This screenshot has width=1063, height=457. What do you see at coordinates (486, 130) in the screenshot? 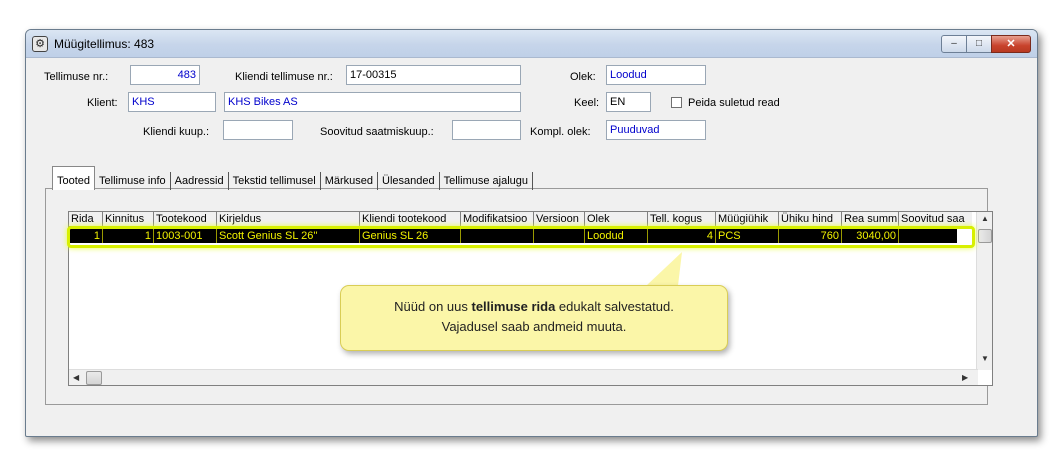
I see `desired-delivery-field` at bounding box center [486, 130].